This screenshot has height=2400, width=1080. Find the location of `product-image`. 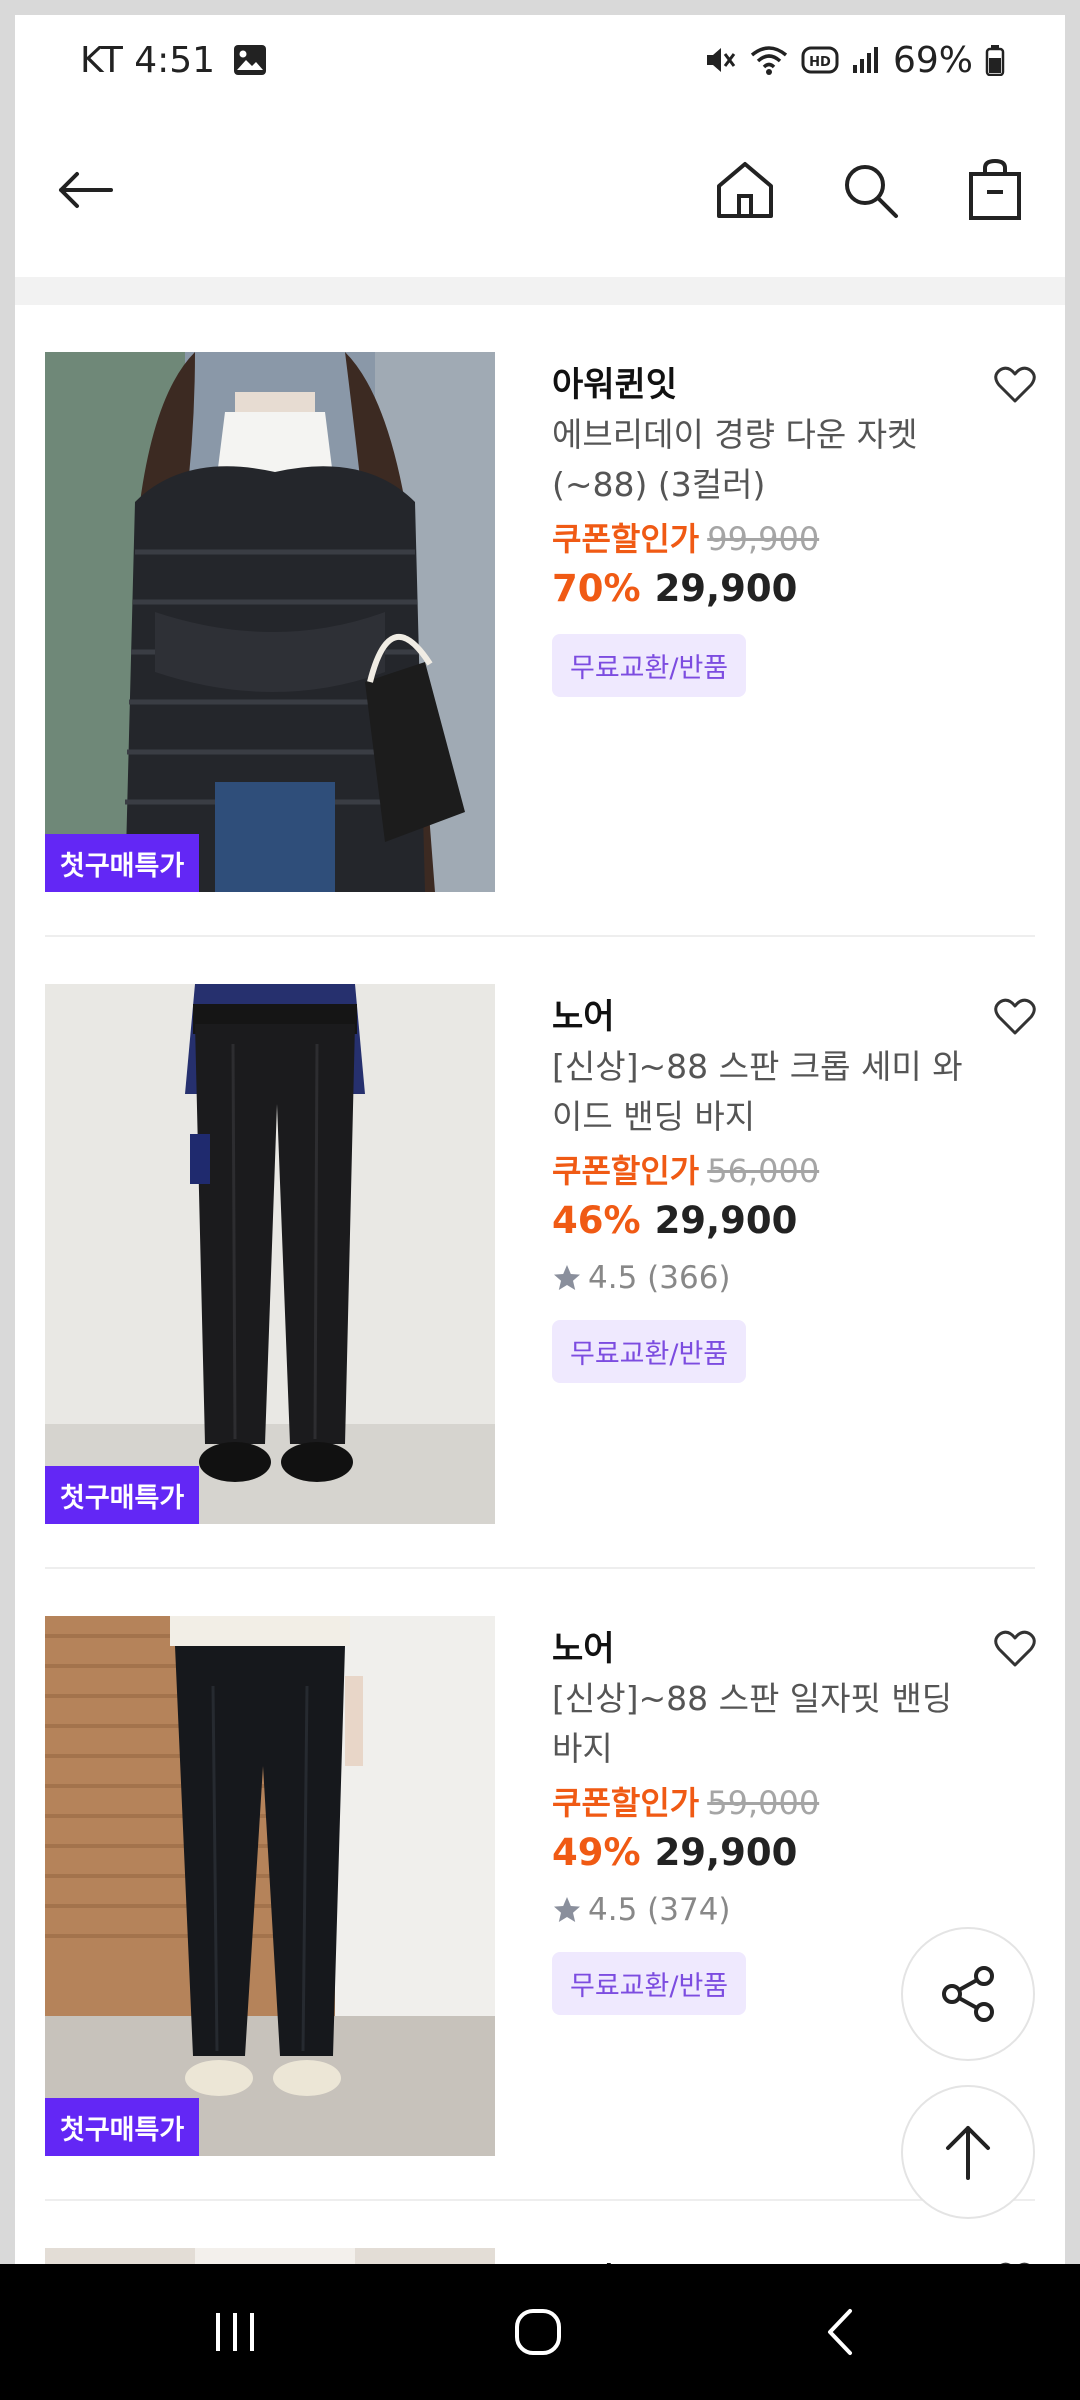

product-image is located at coordinates (270, 2256).